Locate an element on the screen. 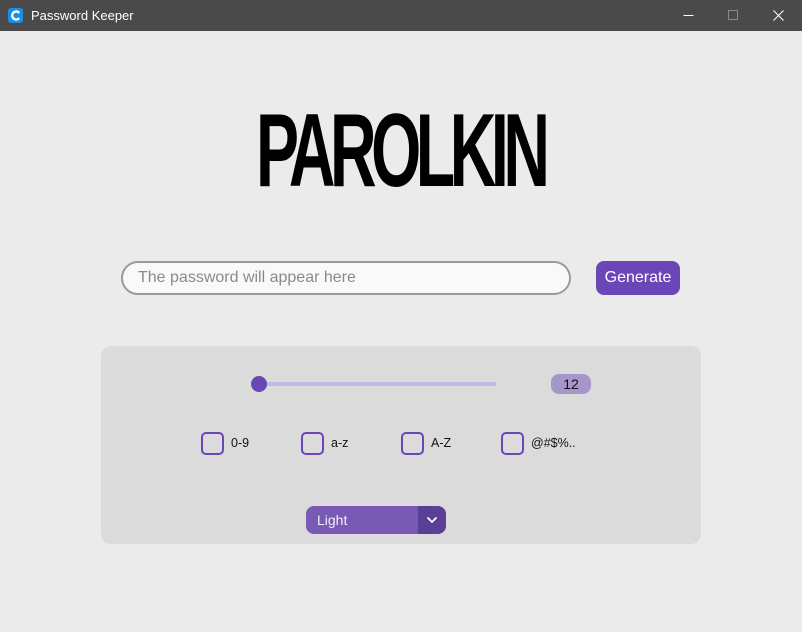  close-icon is located at coordinates (778, 15).